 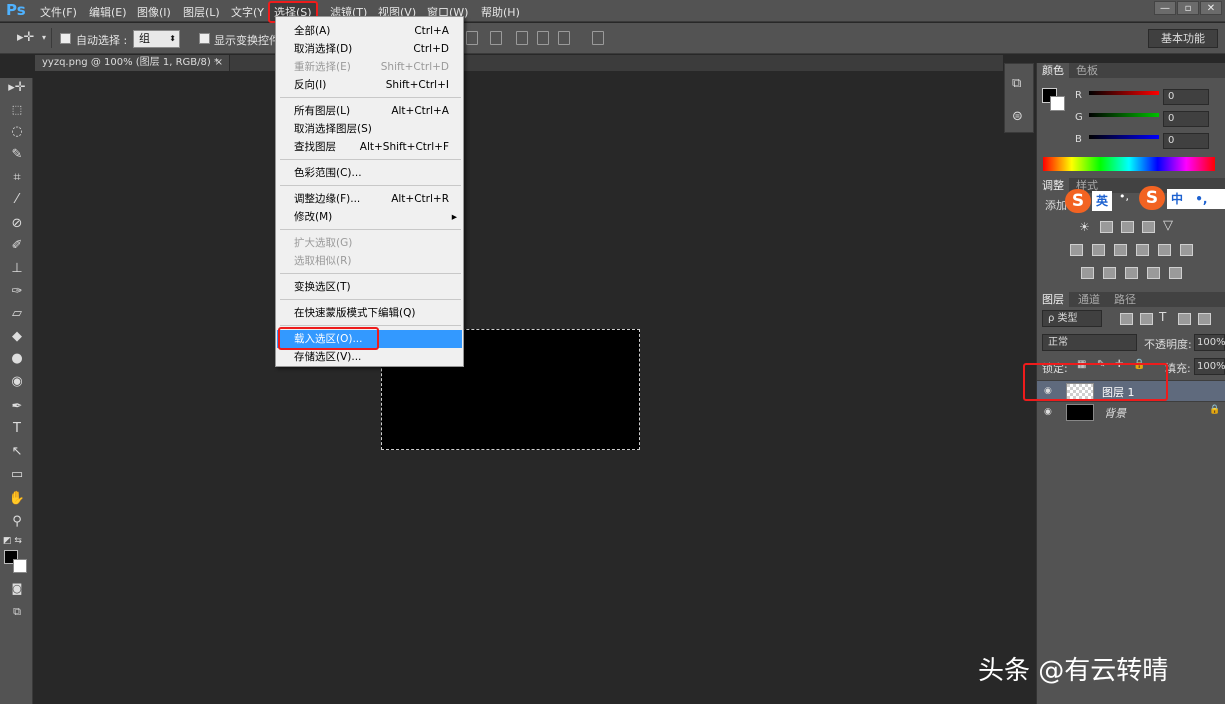 I want to click on align-center-icon, so click(x=543, y=38).